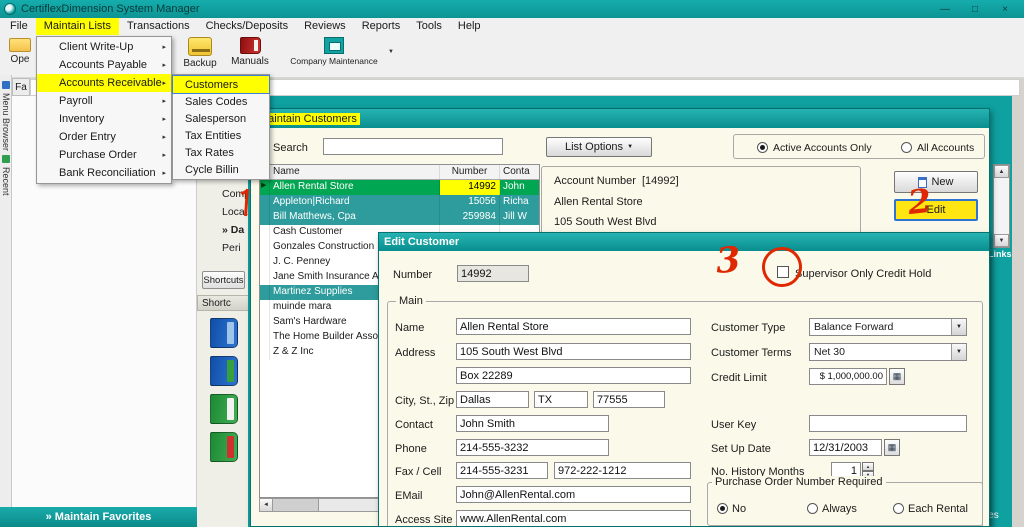 The width and height of the screenshot is (1024, 527). I want to click on menu-reports: Reports, so click(381, 26).